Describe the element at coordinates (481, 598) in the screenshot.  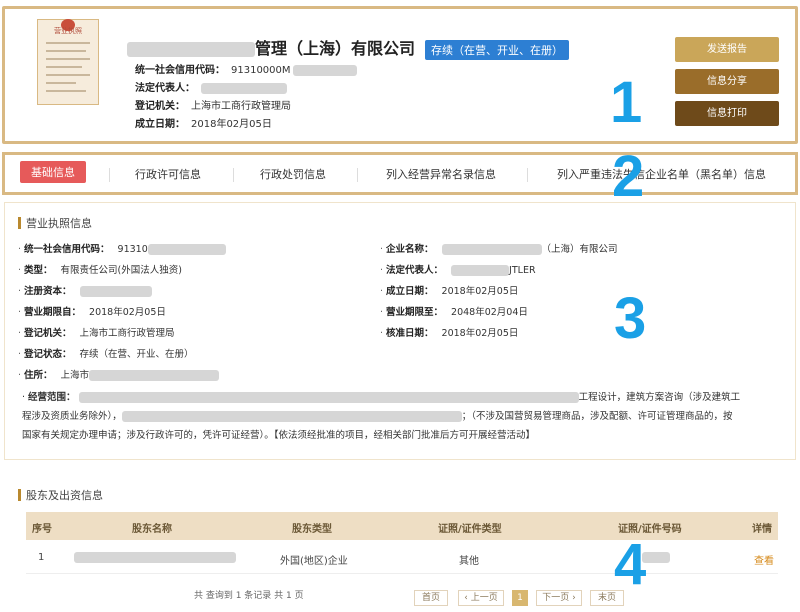
I see `pager-prev: ‹ 上一页` at that location.